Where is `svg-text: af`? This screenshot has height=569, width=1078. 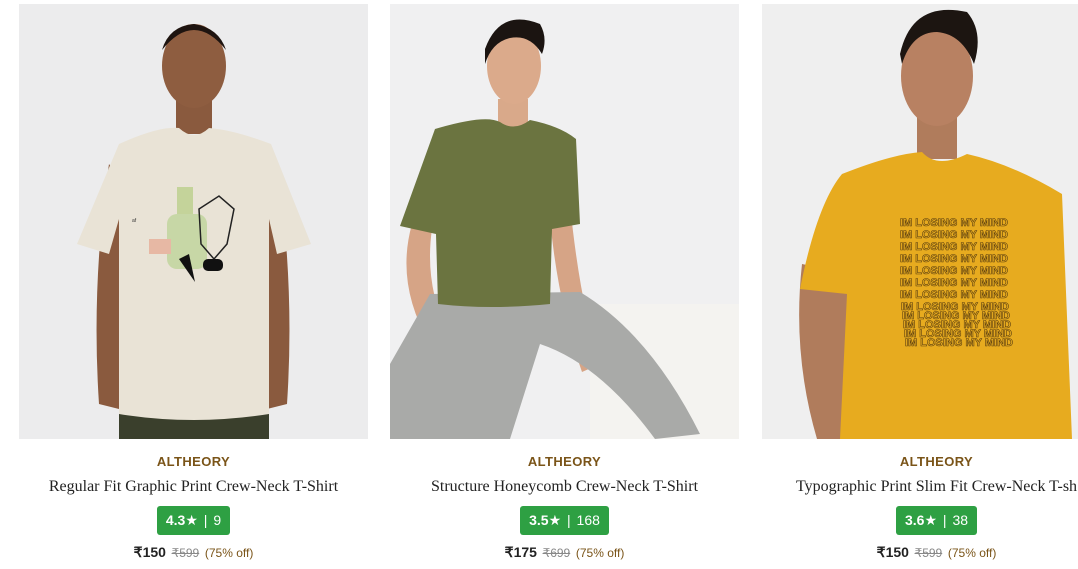
svg-text: af is located at coordinates (134, 221).